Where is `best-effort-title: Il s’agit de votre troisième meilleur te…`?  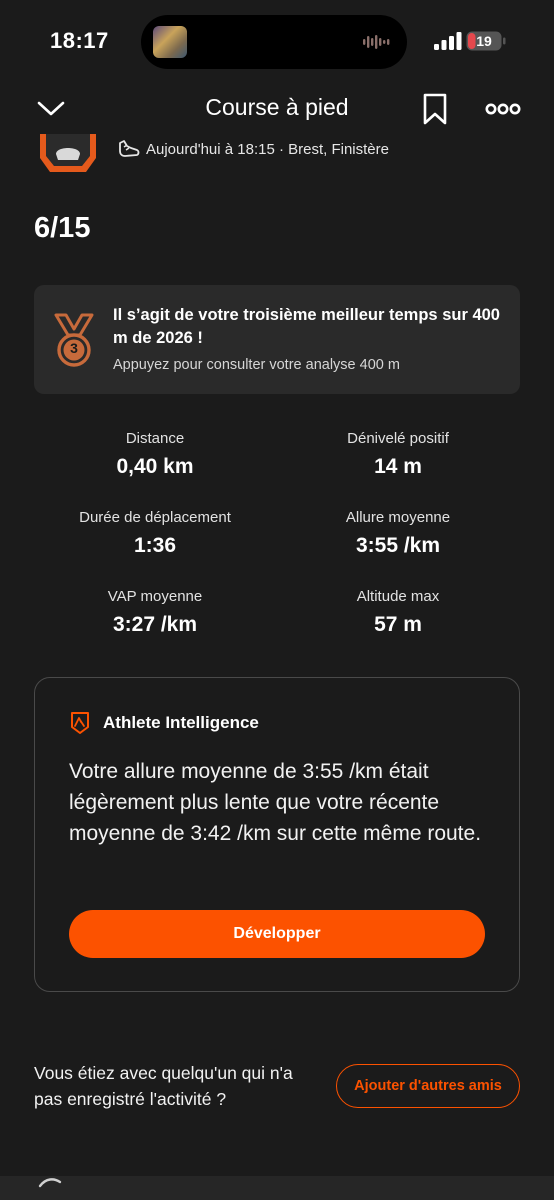 best-effort-title: Il s’agit de votre troisième meilleur te… is located at coordinates (306, 326).